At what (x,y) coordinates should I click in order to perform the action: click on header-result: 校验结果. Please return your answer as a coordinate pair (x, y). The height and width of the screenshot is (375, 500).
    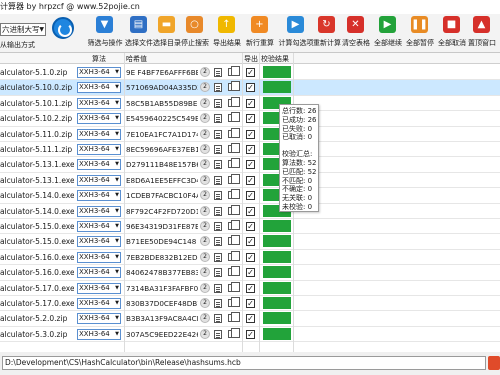
    Looking at the image, I should click on (275, 59).